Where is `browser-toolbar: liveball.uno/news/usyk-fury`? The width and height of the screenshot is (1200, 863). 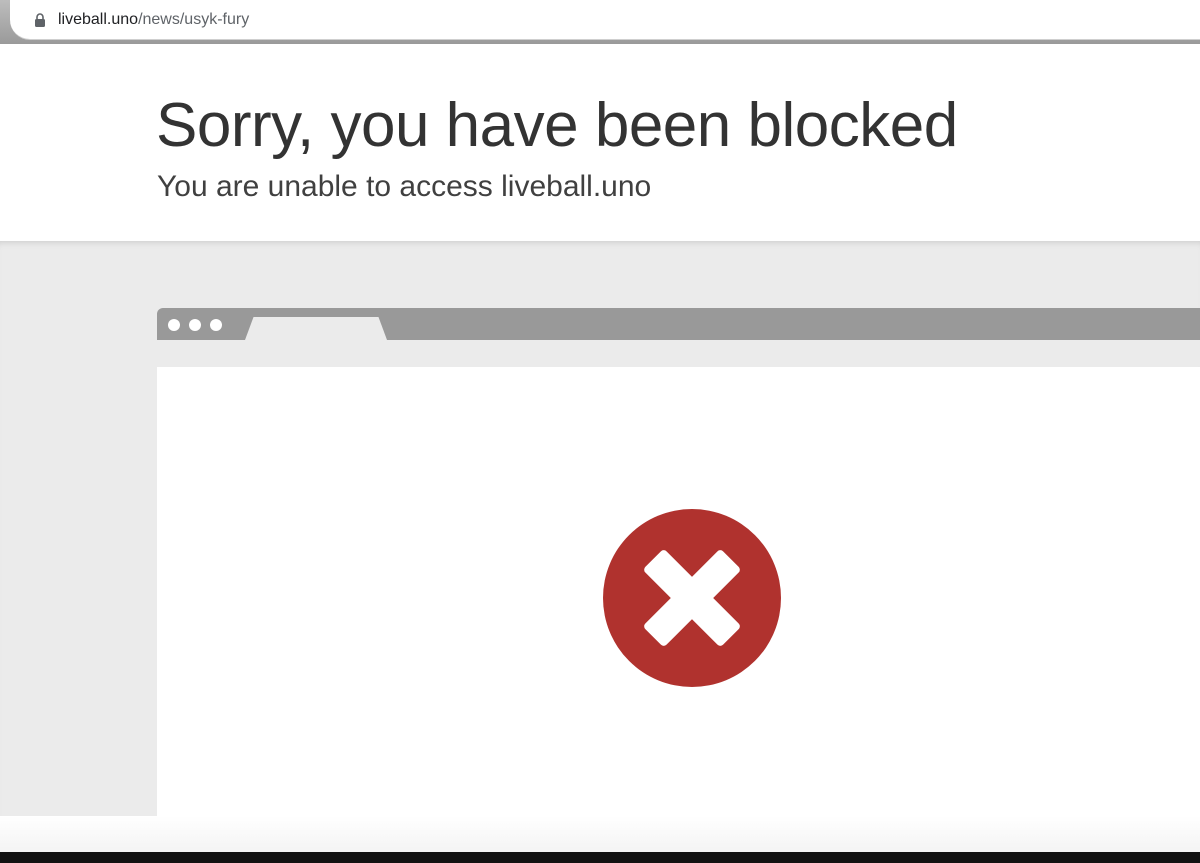 browser-toolbar: liveball.uno/news/usyk-fury is located at coordinates (600, 22).